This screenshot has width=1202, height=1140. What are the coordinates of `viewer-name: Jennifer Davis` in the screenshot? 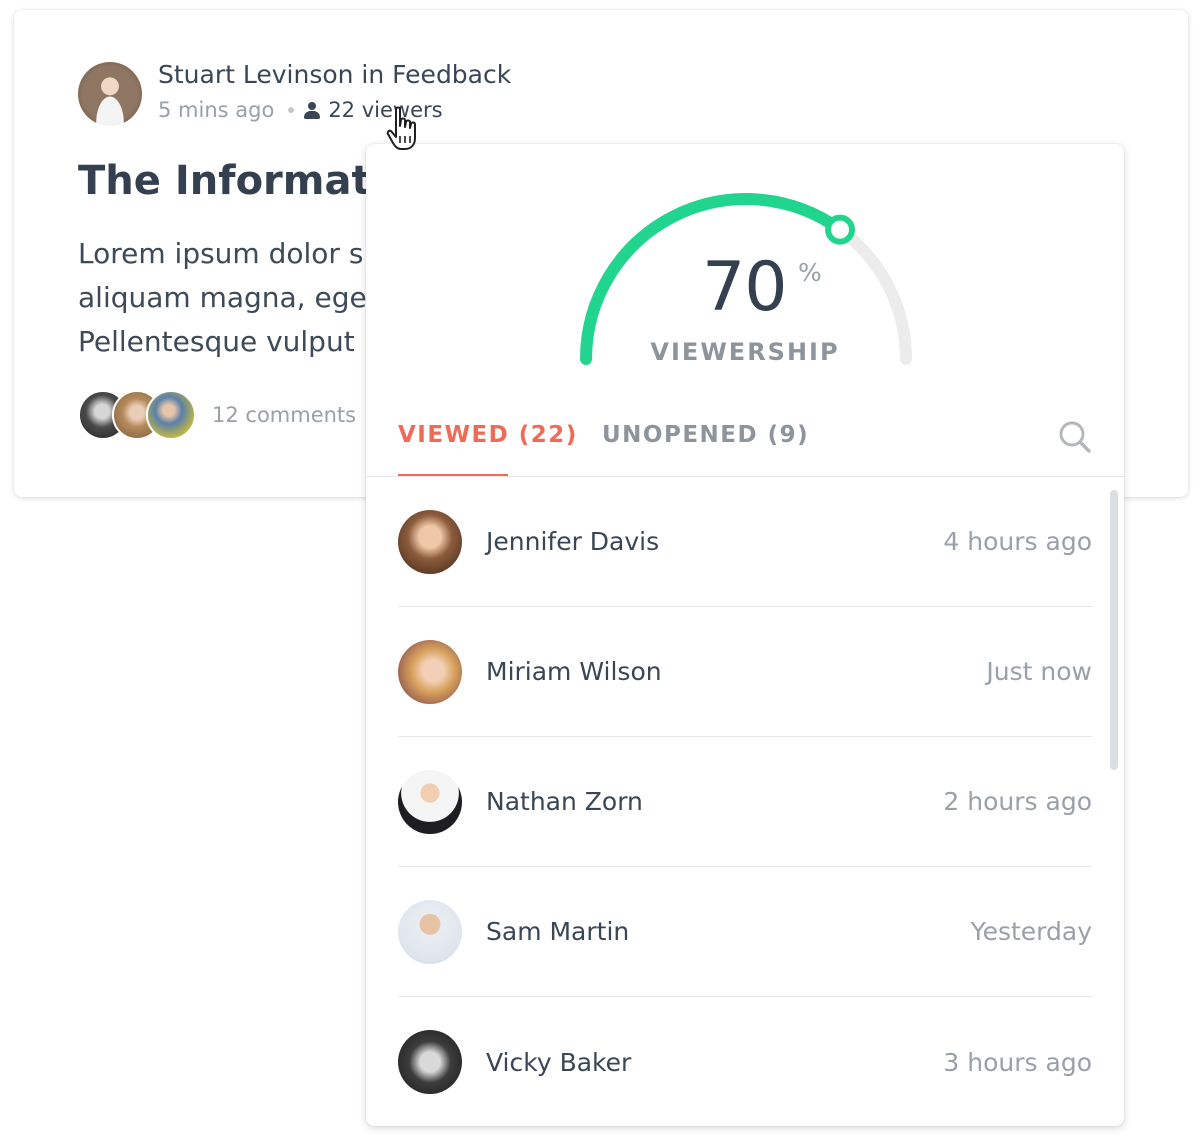 It's located at (573, 541).